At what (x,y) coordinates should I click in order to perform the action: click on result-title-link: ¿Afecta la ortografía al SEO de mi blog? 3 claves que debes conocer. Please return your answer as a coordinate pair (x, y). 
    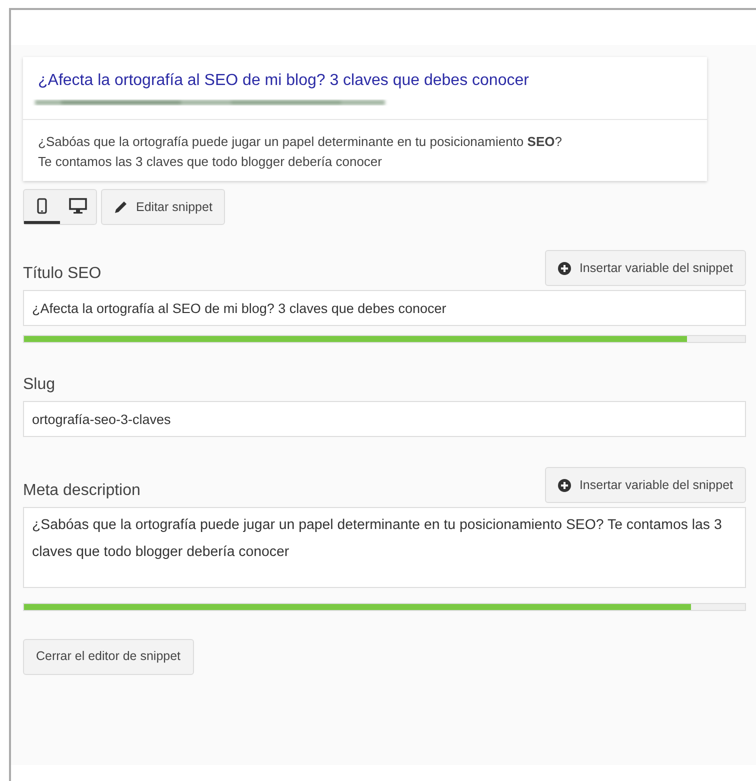
    Looking at the image, I should click on (283, 76).